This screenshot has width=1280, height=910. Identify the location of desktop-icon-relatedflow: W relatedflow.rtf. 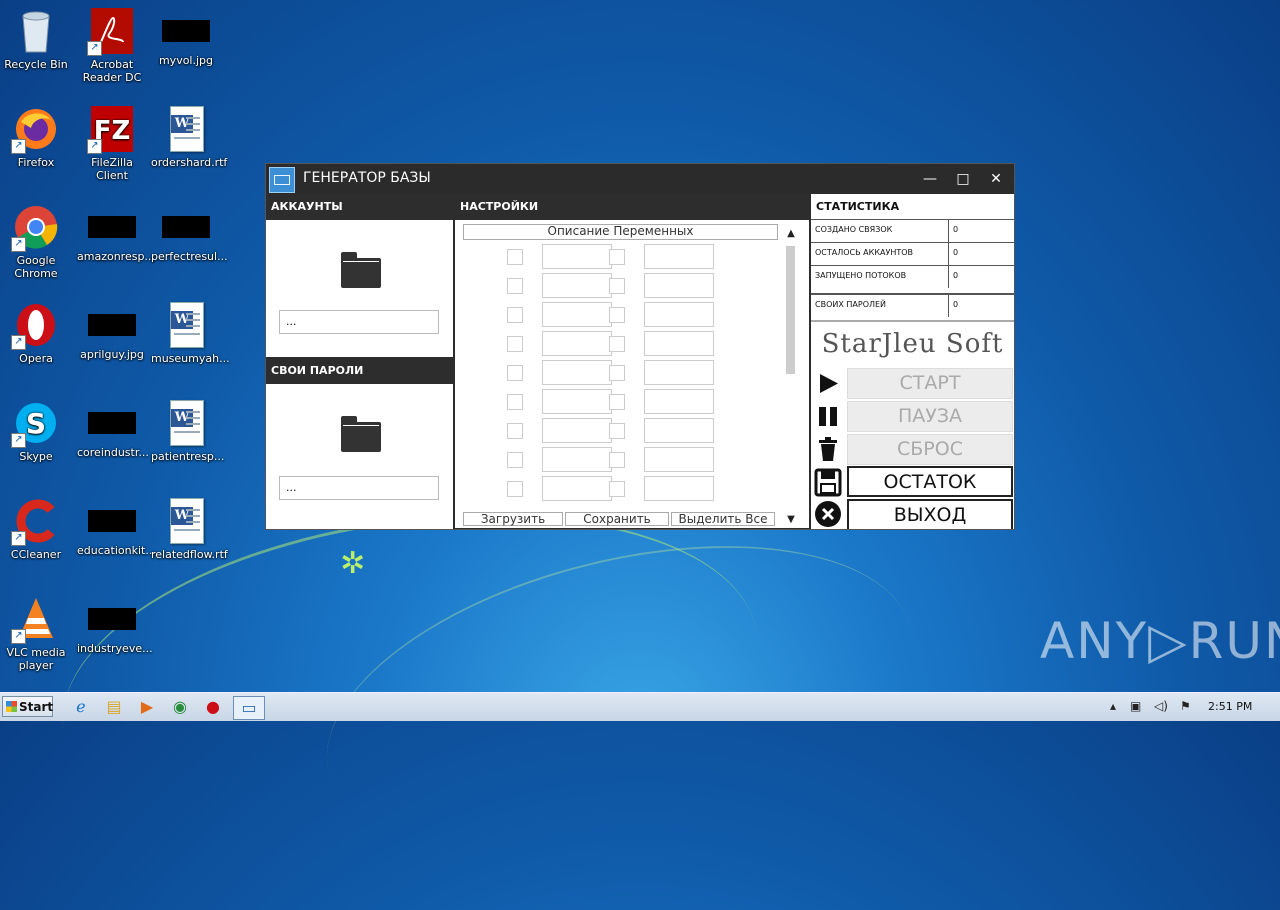
(189, 529).